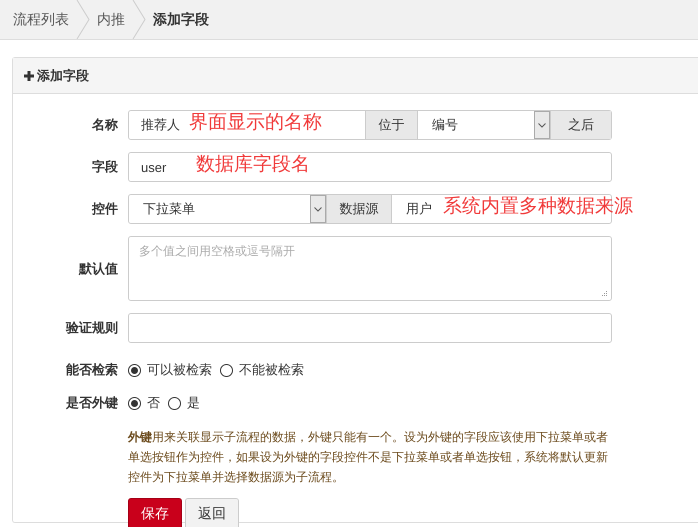  Describe the element at coordinates (153, 403) in the screenshot. I see `radio-label: 否` at that location.